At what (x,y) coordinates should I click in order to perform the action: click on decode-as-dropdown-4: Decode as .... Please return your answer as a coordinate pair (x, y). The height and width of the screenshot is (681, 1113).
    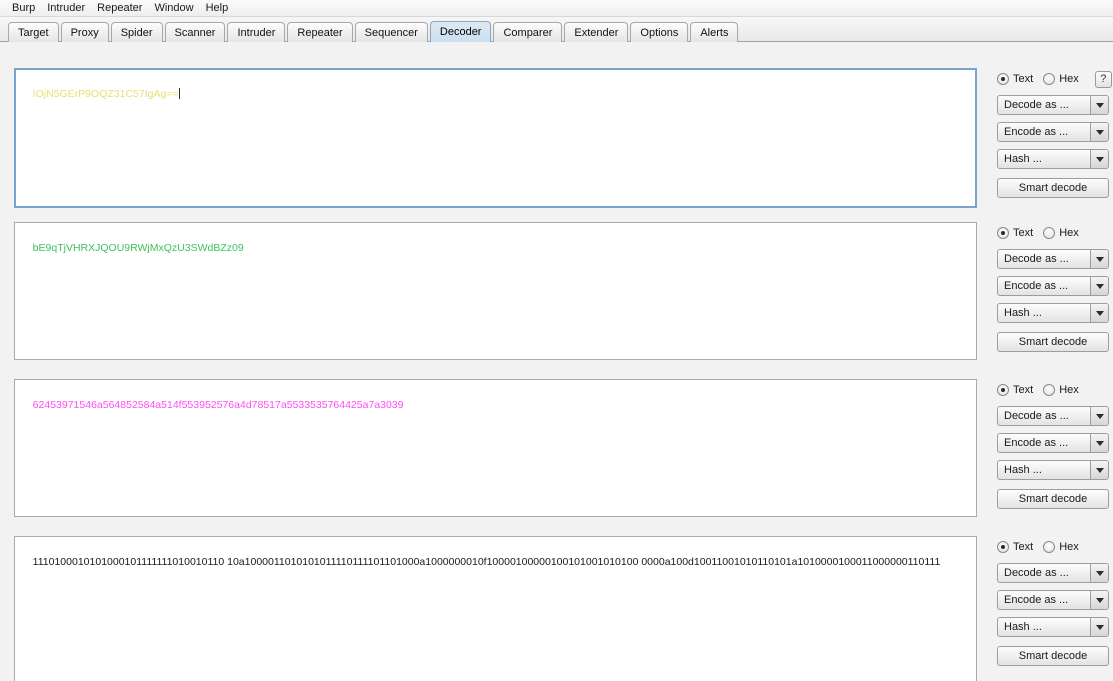
    Looking at the image, I should click on (1053, 573).